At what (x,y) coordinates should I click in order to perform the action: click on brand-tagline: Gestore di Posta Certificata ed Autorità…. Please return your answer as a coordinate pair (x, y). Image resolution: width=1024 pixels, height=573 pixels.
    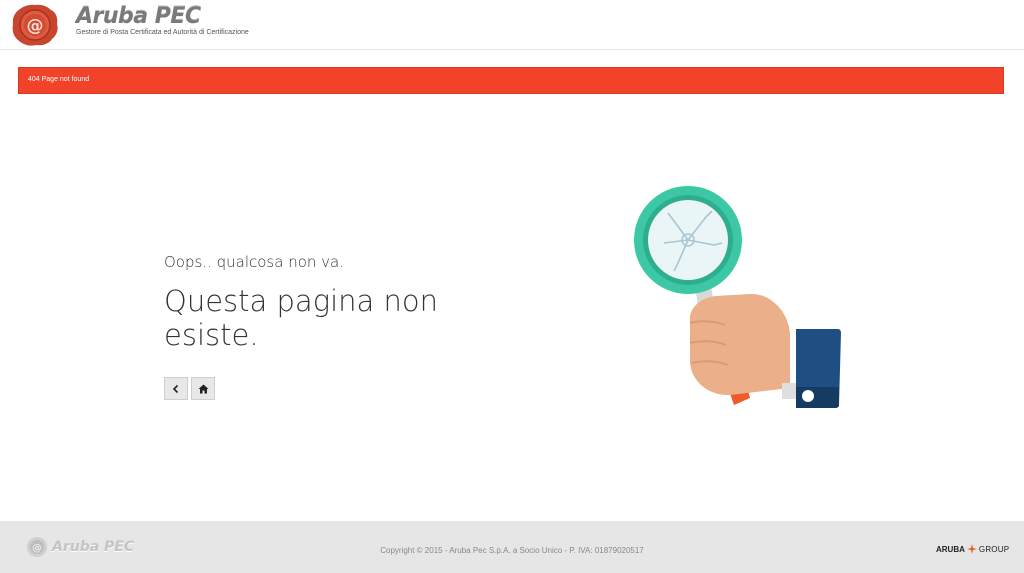
    Looking at the image, I should click on (162, 32).